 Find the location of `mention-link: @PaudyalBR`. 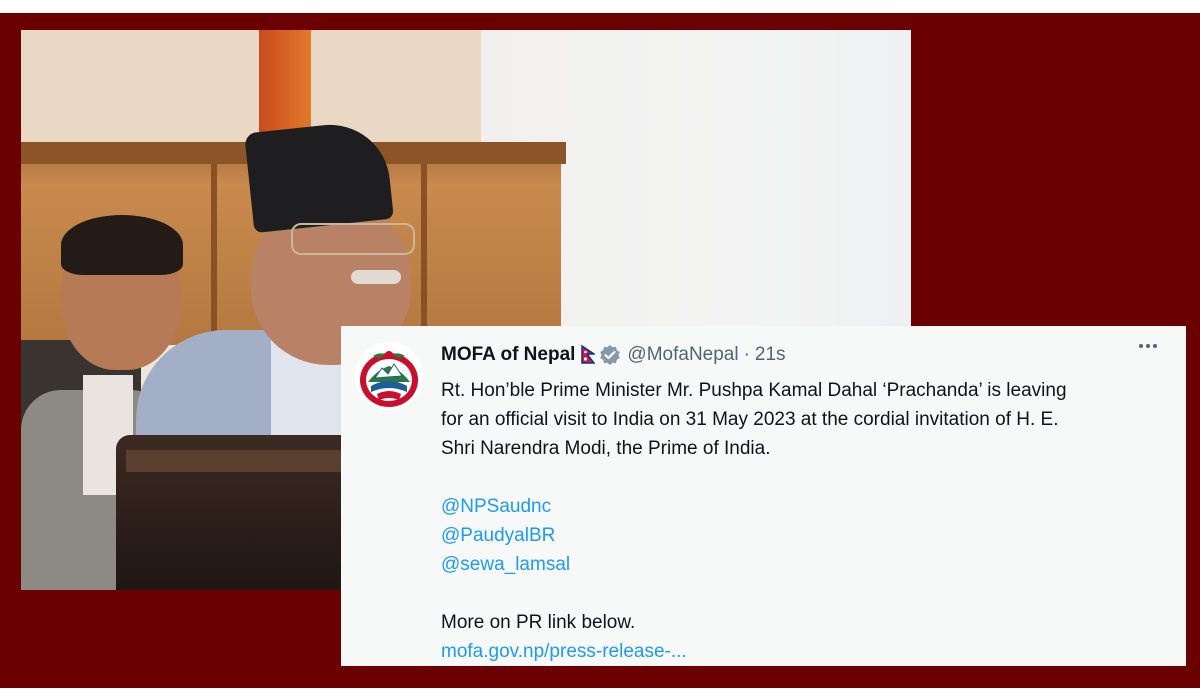

mention-link: @PaudyalBR is located at coordinates (801, 535).